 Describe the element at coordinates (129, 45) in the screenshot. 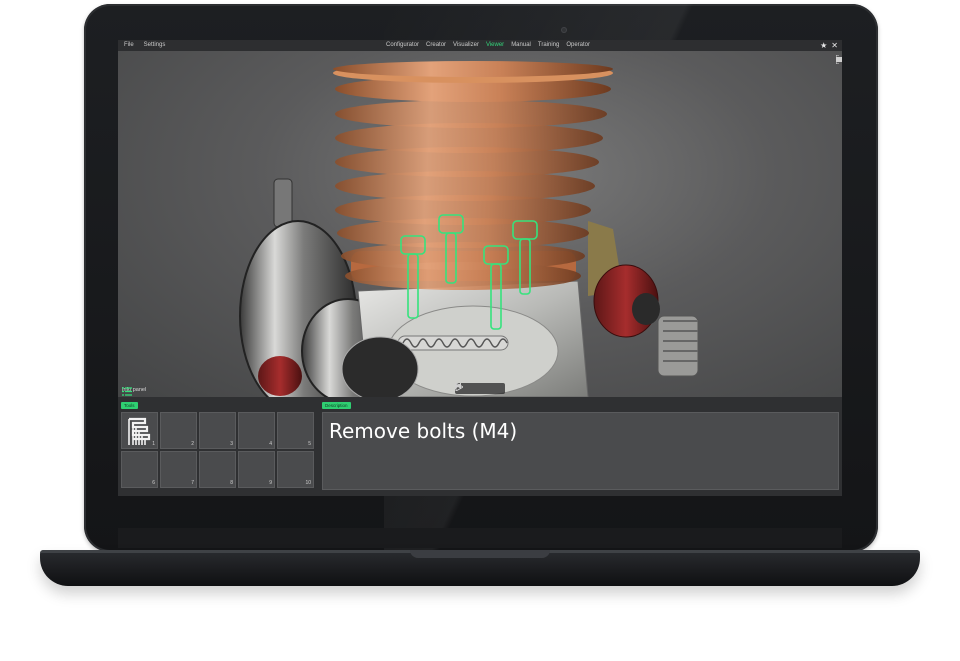

I see `menu-file: File` at that location.